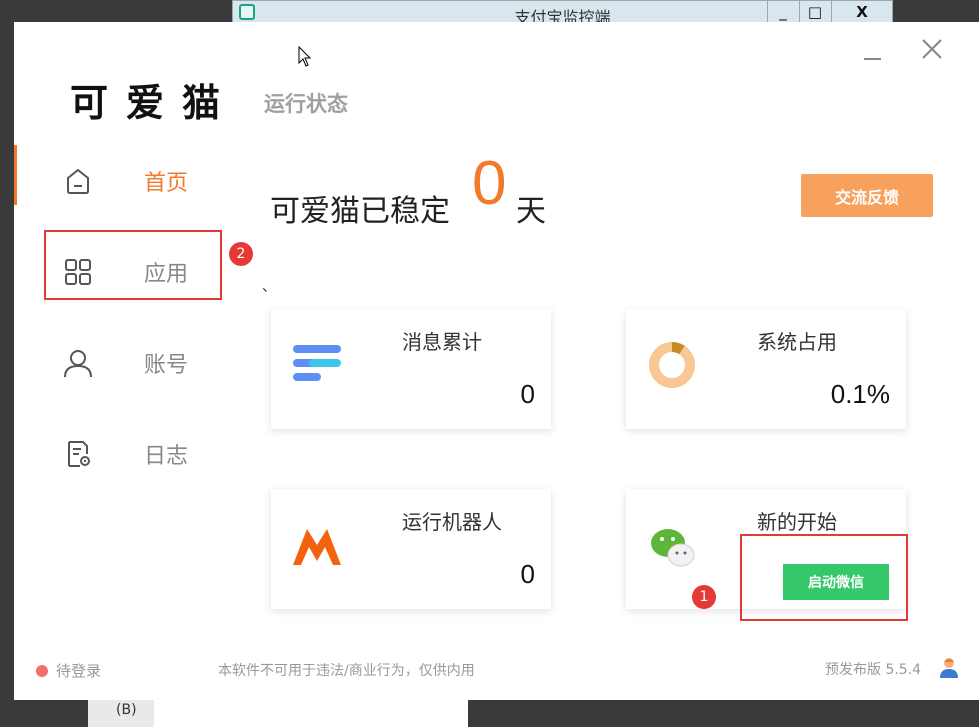 Image resolution: width=979 pixels, height=727 pixels. What do you see at coordinates (166, 183) in the screenshot?
I see `sidebar-item-label: 首页` at bounding box center [166, 183].